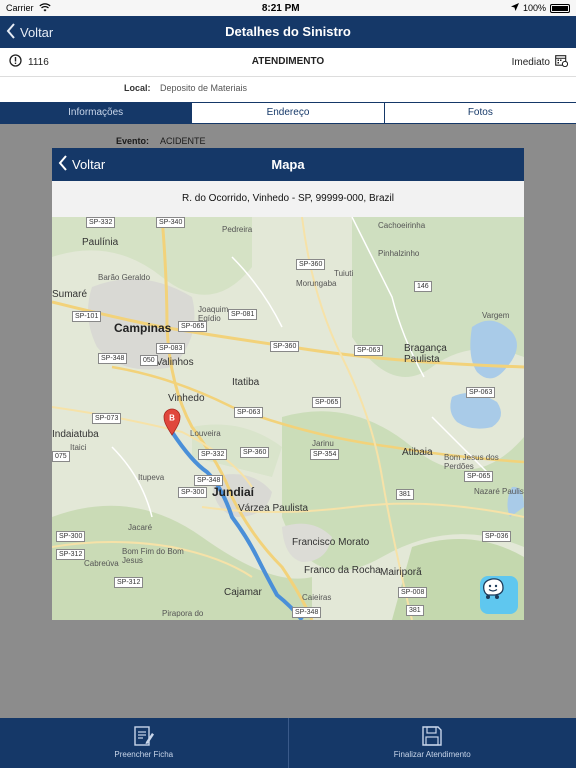 The image size is (576, 768). Describe the element at coordinates (344, 273) in the screenshot. I see `map-city-label: Tuiuti` at that location.